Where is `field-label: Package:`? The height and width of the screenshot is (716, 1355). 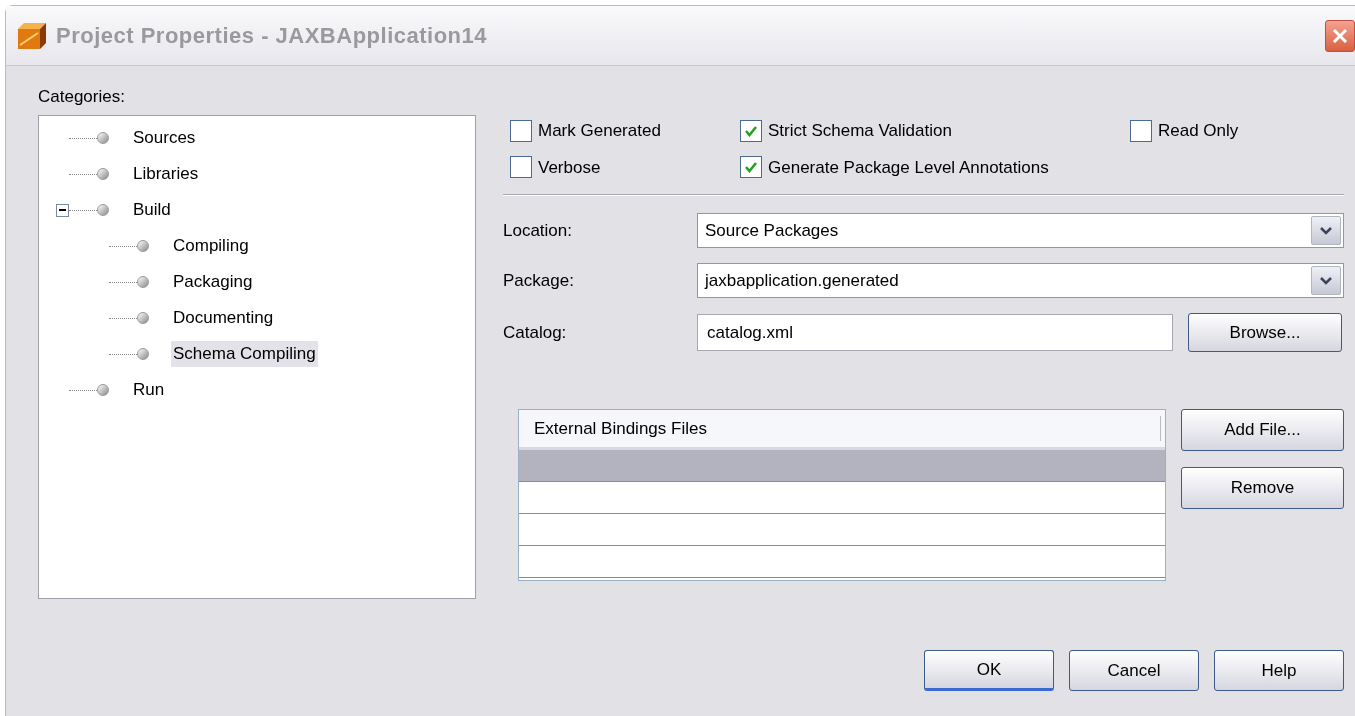
field-label: Package: is located at coordinates (539, 280).